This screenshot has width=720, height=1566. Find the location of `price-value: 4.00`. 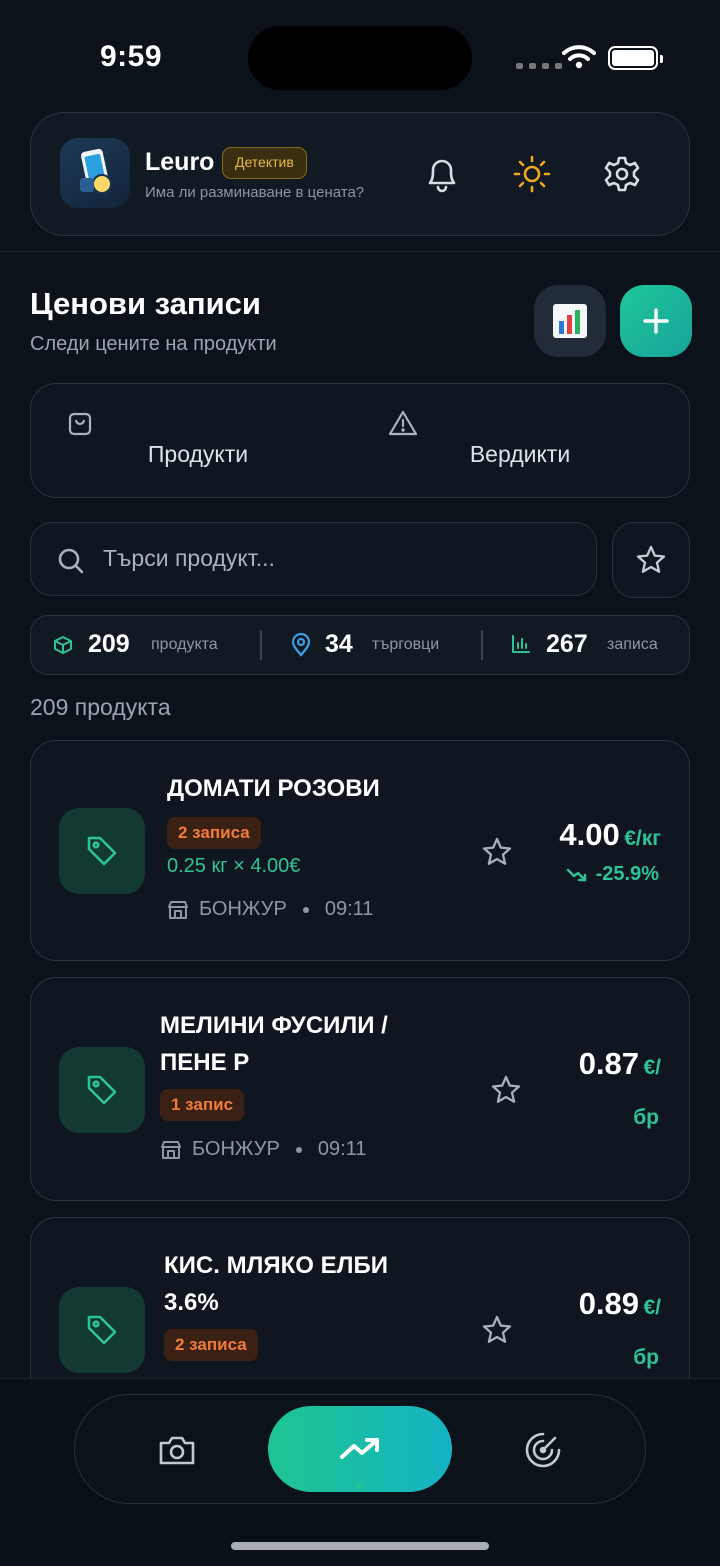

price-value: 4.00 is located at coordinates (589, 834).